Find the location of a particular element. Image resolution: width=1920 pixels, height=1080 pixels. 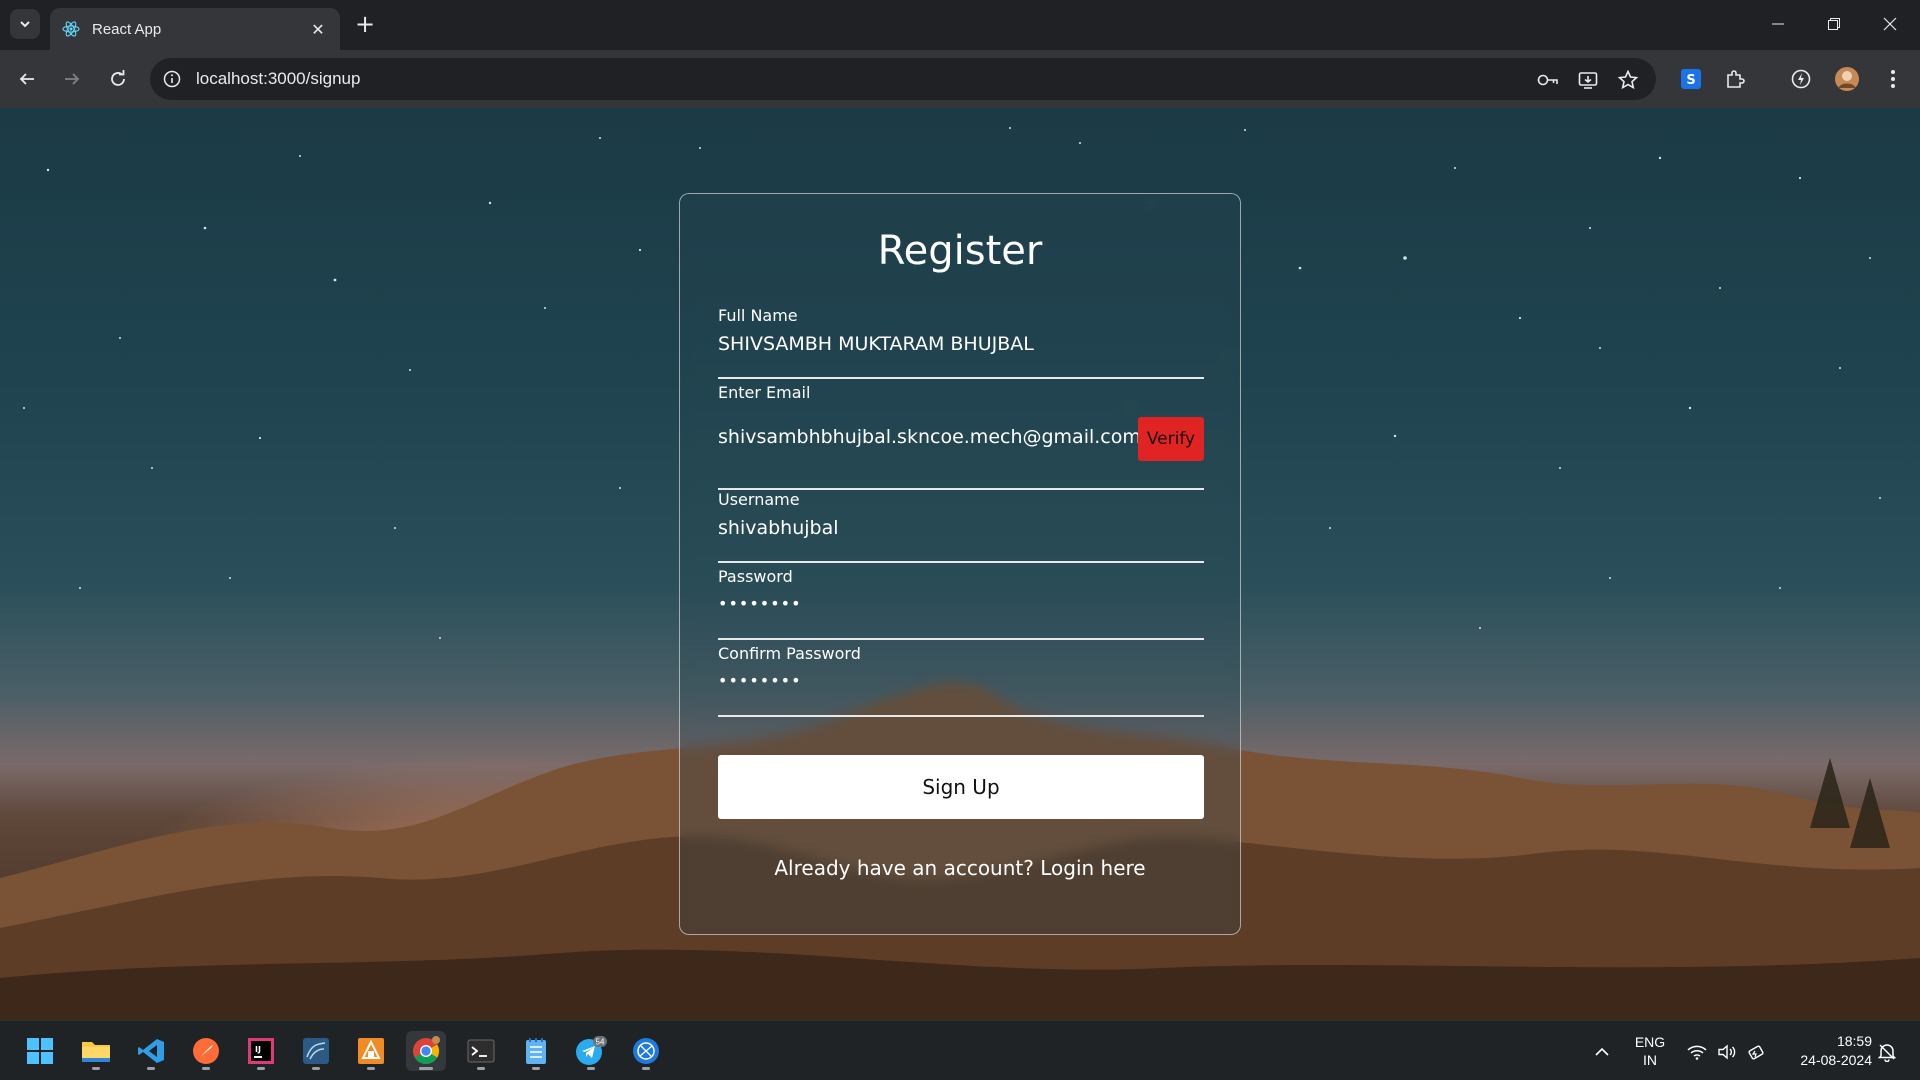

full-name-label: Full Name is located at coordinates (758, 315).